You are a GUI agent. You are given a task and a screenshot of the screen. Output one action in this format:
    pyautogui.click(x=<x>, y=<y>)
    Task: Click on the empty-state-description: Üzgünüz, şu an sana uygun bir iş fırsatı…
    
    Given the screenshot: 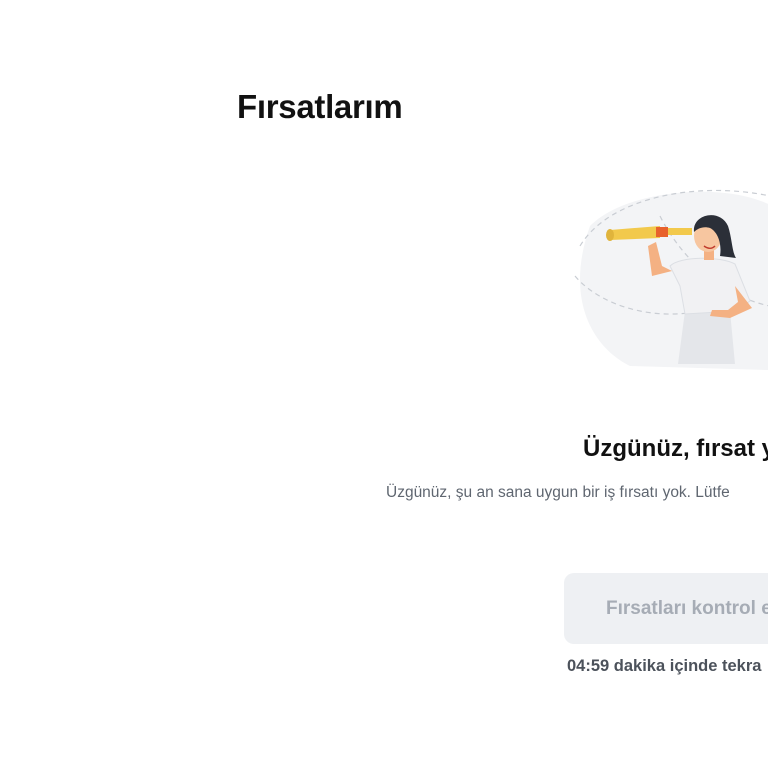 What is the action you would take?
    pyautogui.click(x=558, y=492)
    